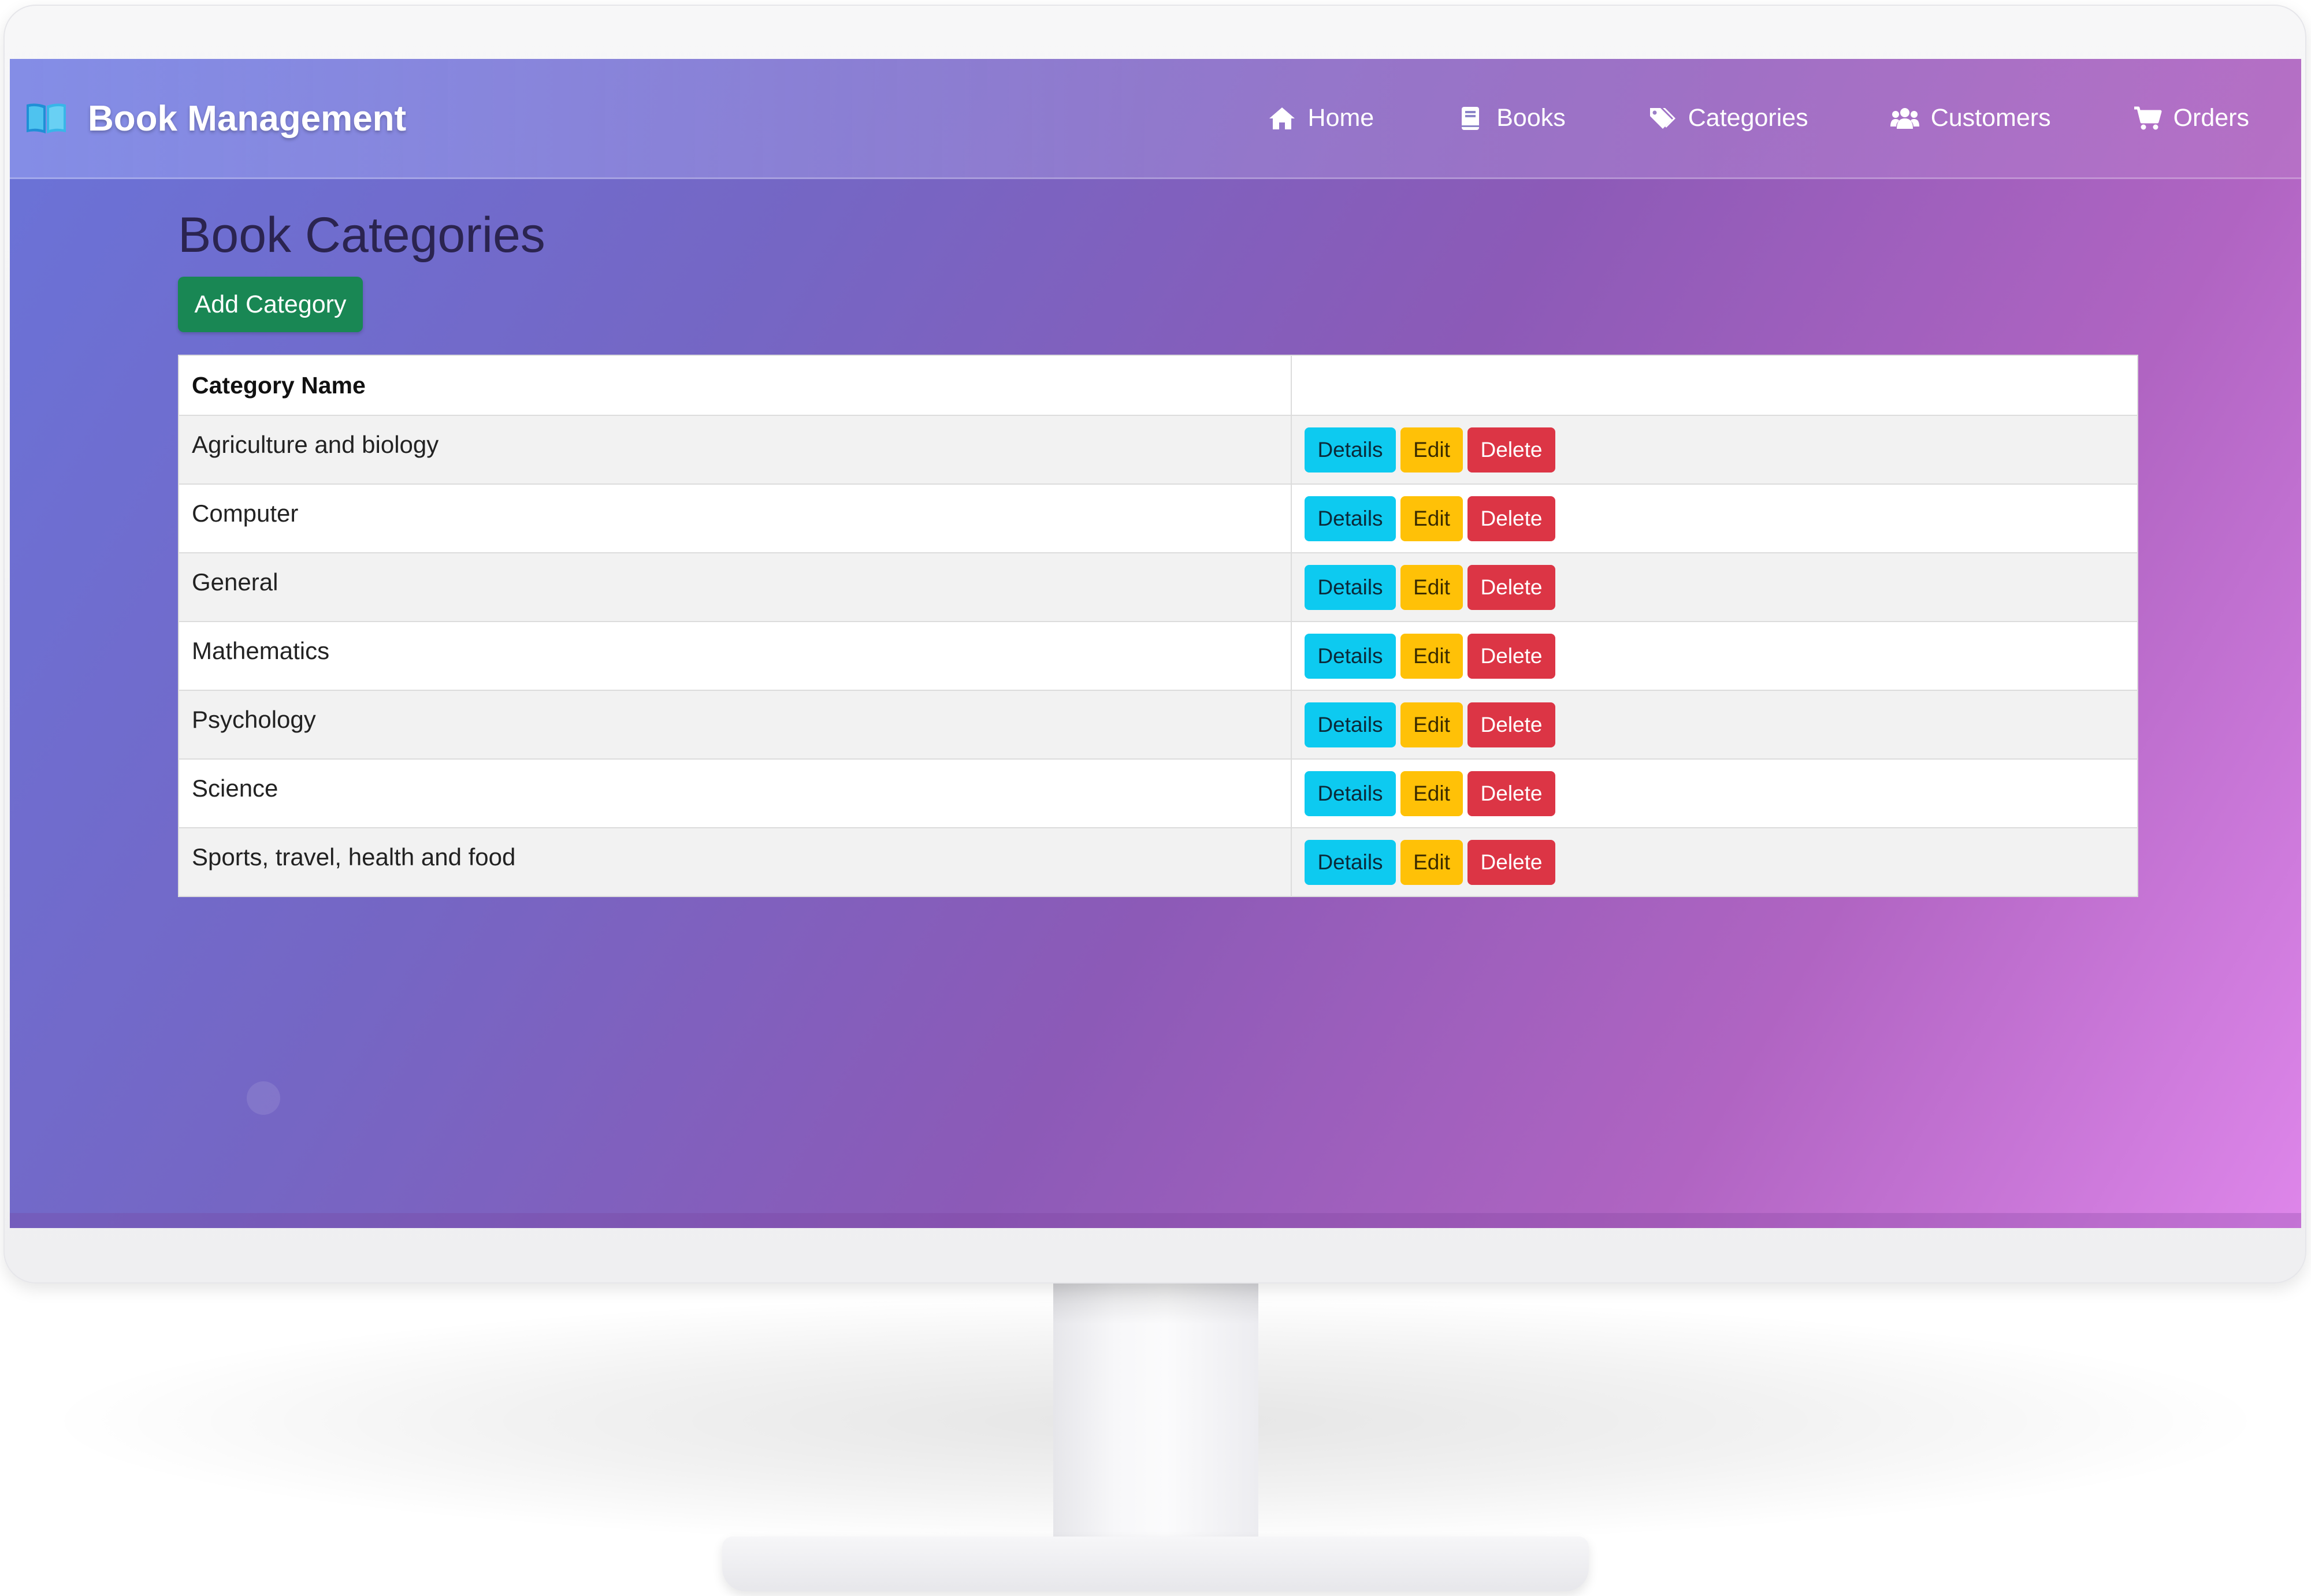  Describe the element at coordinates (735, 587) in the screenshot. I see `category-name-cell: General` at that location.